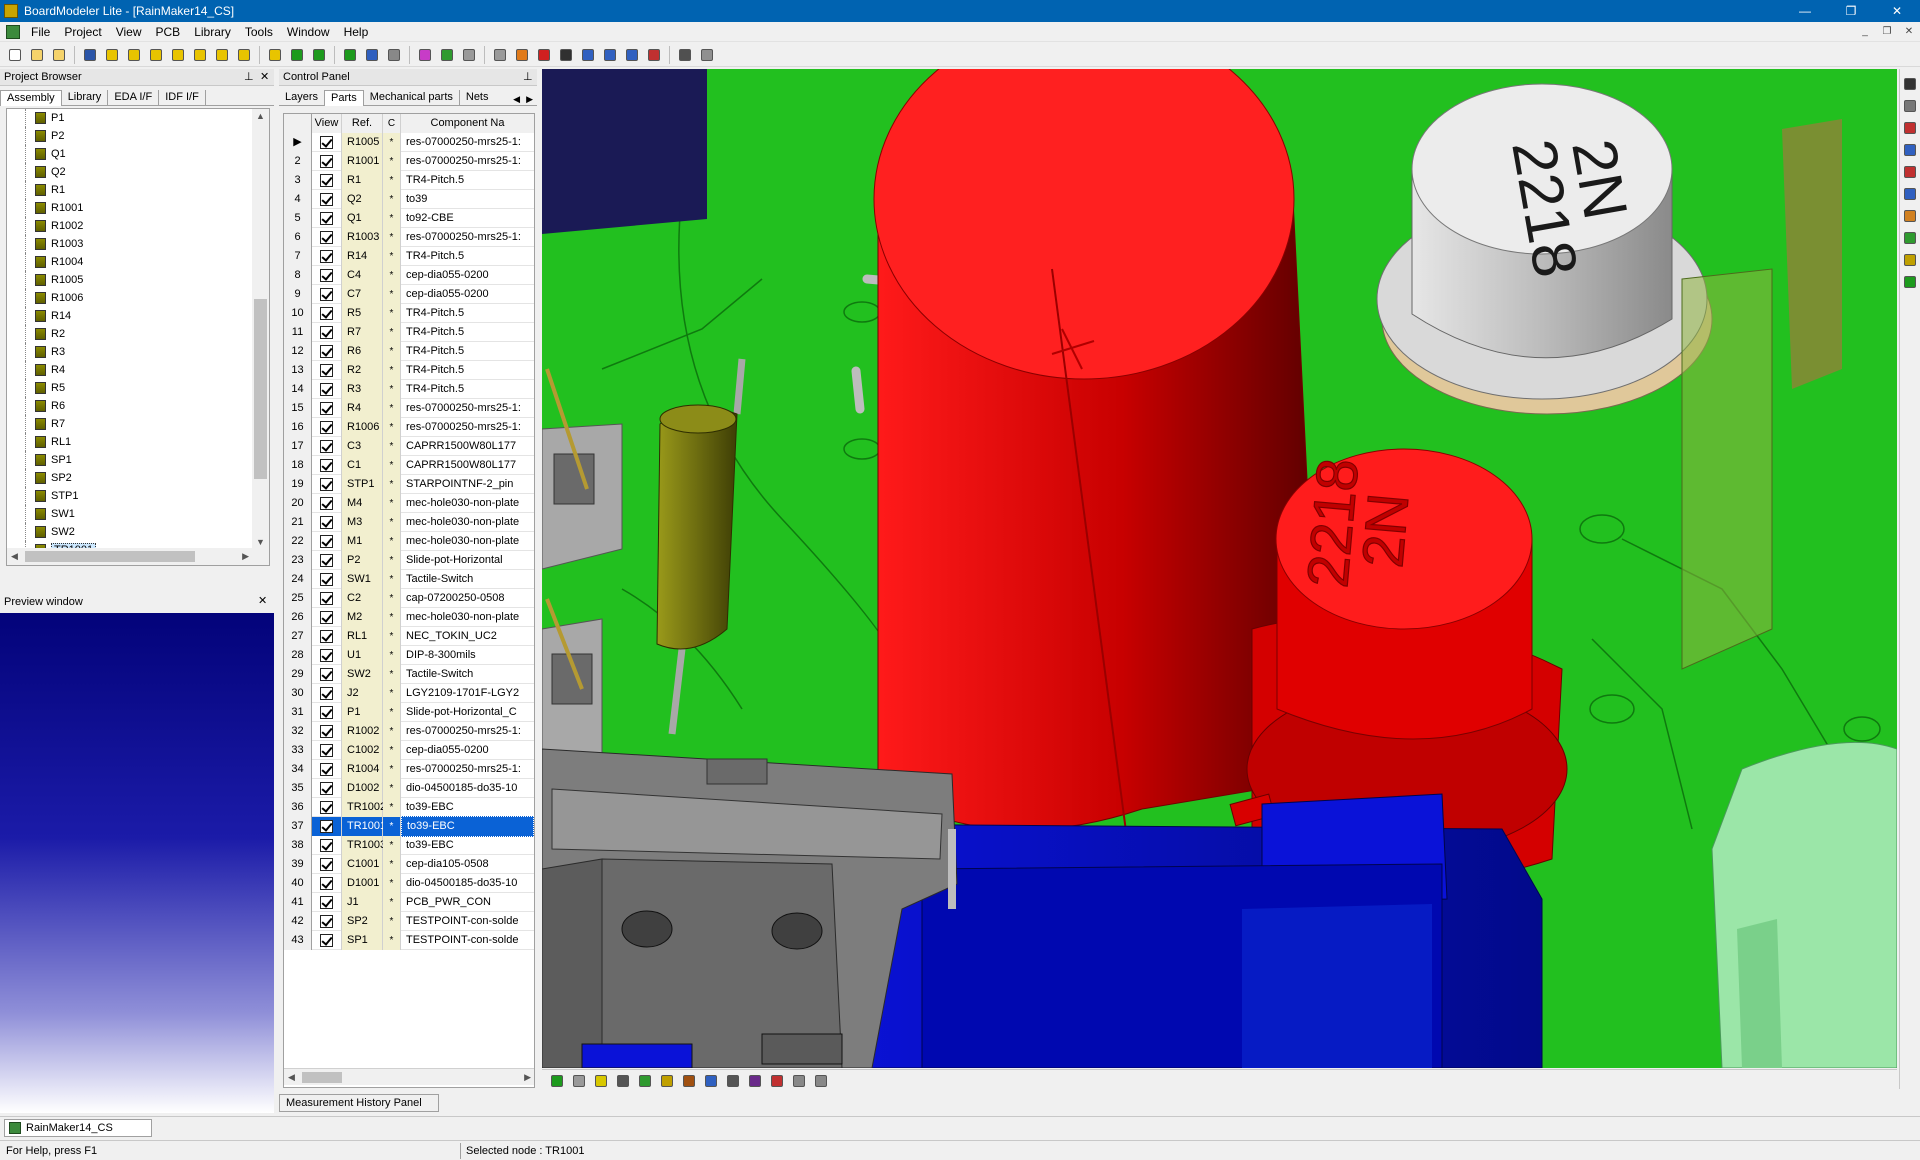 Image resolution: width=1920 pixels, height=1160 pixels. What do you see at coordinates (467, 902) in the screenshot?
I see `component-name-cell: PCB_PWR_CON` at bounding box center [467, 902].